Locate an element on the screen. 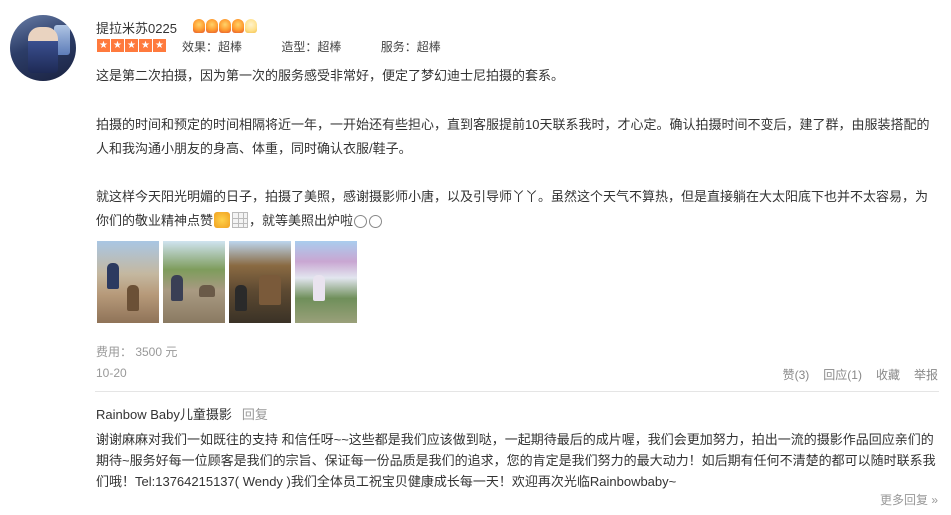  fee-text: 费用： 3500 元 is located at coordinates (137, 352).